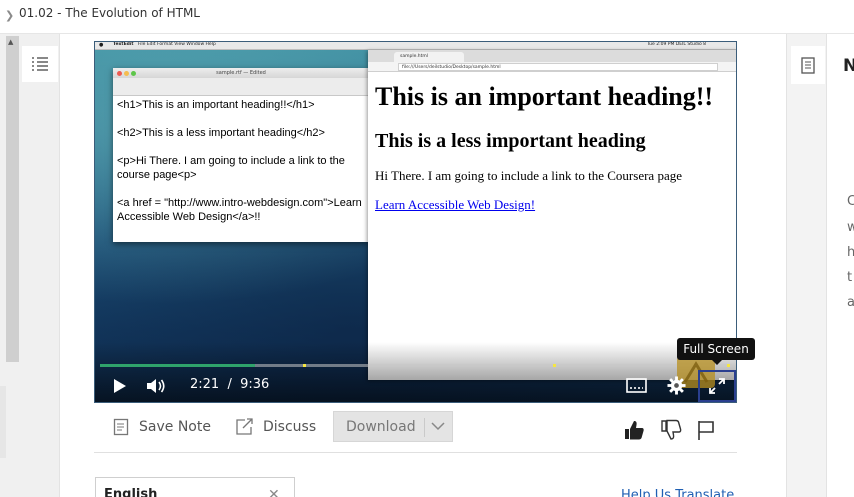 The image size is (854, 497). Describe the element at coordinates (850, 201) in the screenshot. I see `notes-panel-text: C` at that location.